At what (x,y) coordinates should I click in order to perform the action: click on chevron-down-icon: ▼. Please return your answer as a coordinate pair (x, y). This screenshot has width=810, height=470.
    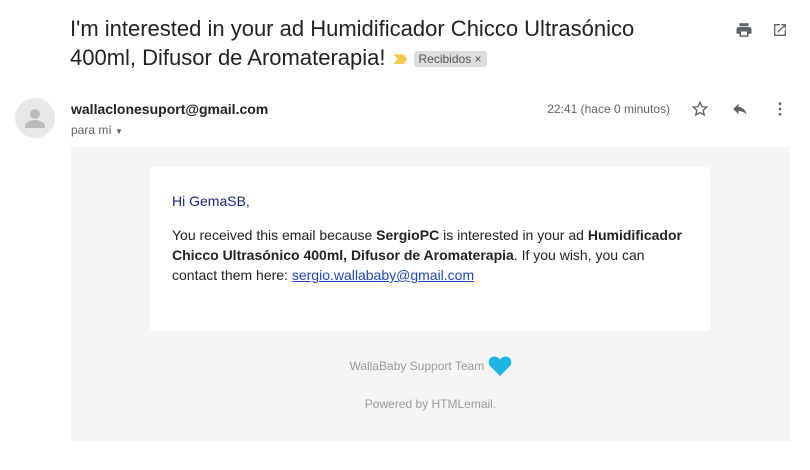
    Looking at the image, I should click on (119, 131).